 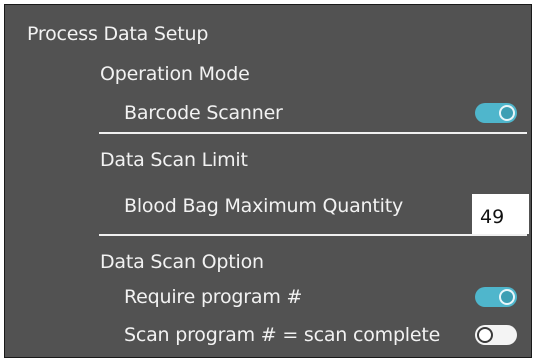 What do you see at coordinates (182, 262) in the screenshot?
I see `section-heading-data-scan-option: Data Scan Option` at bounding box center [182, 262].